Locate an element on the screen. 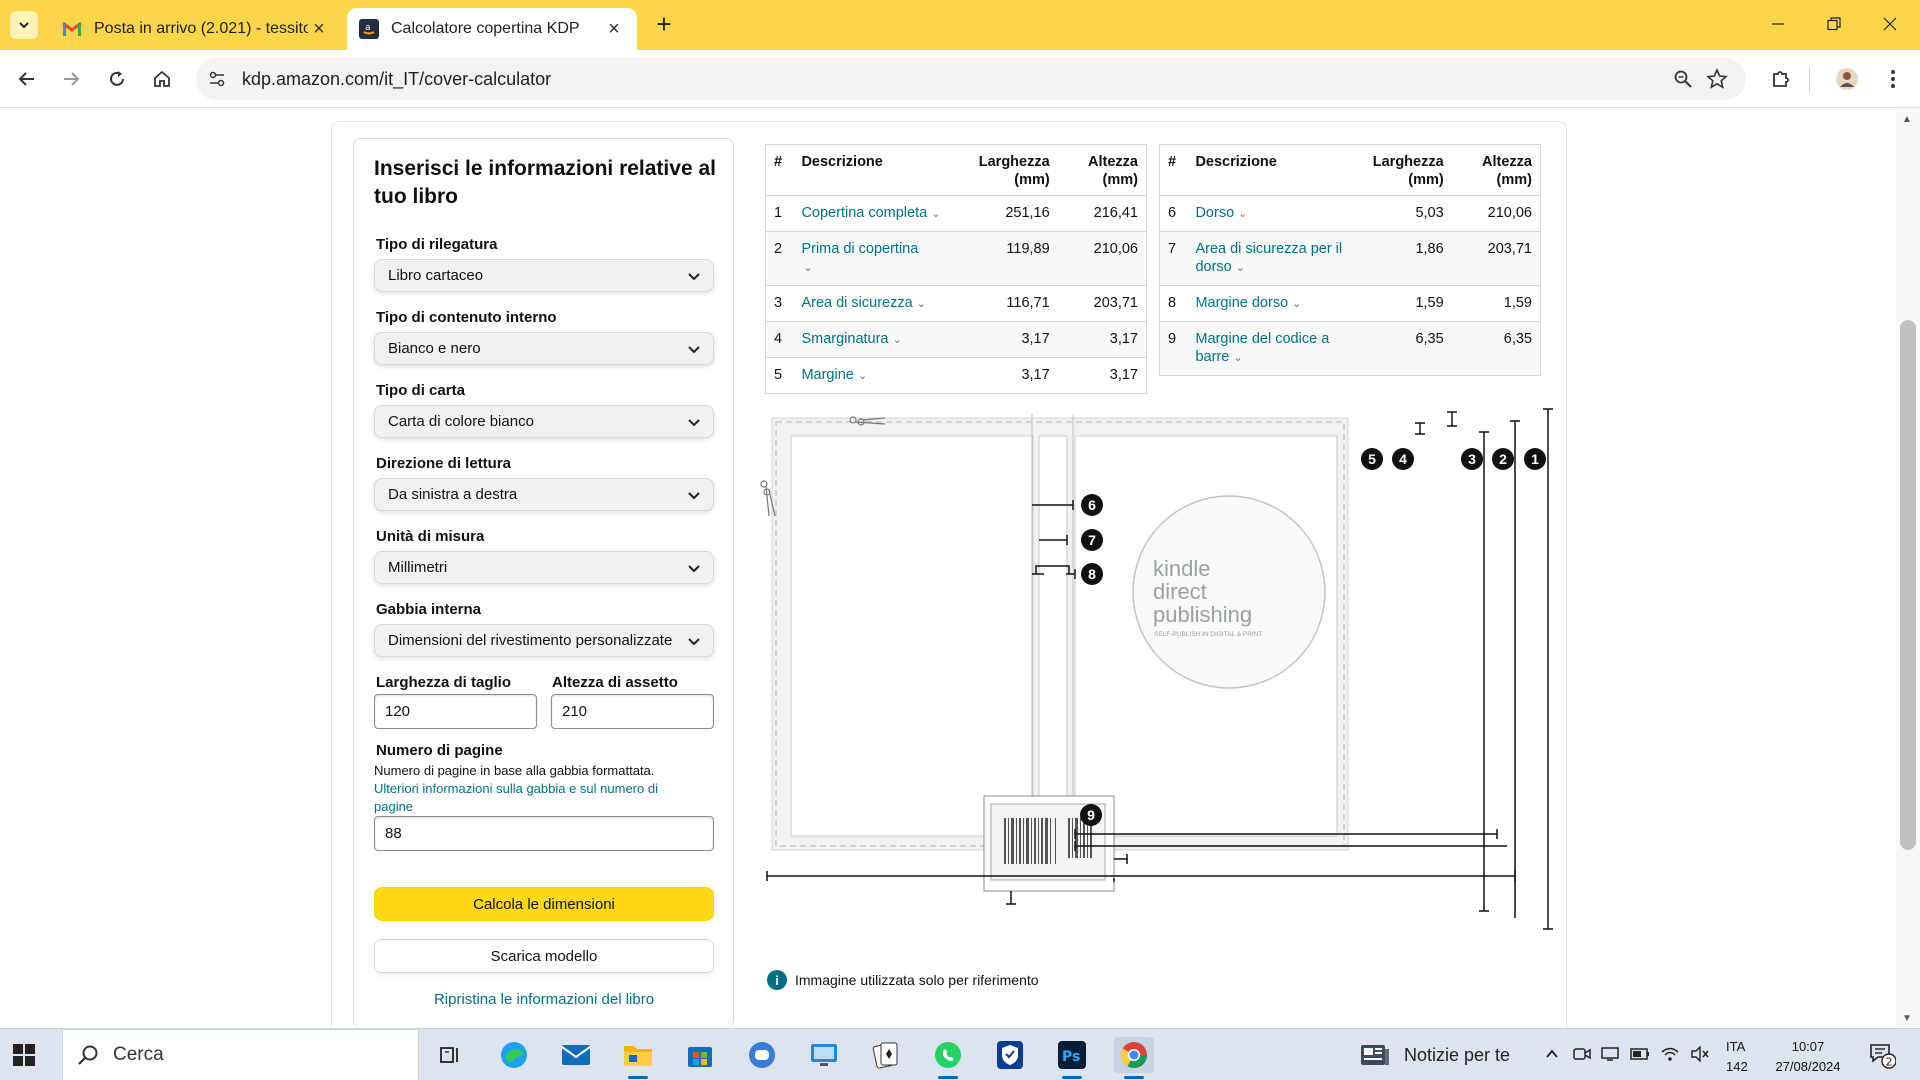 The image size is (1920, 1080). wifi-tray-icon is located at coordinates (1670, 1054).